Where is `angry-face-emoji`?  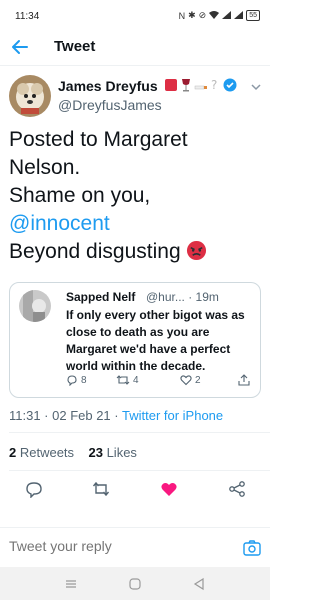
angry-face-emoji is located at coordinates (197, 250).